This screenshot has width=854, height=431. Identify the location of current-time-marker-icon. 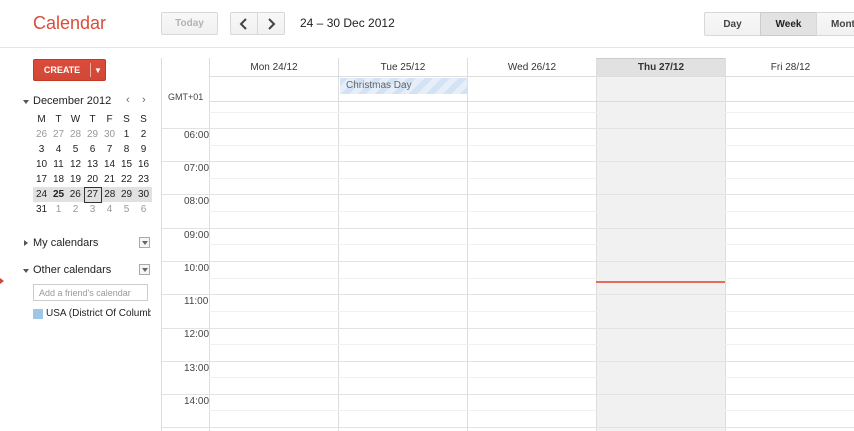
(2, 281).